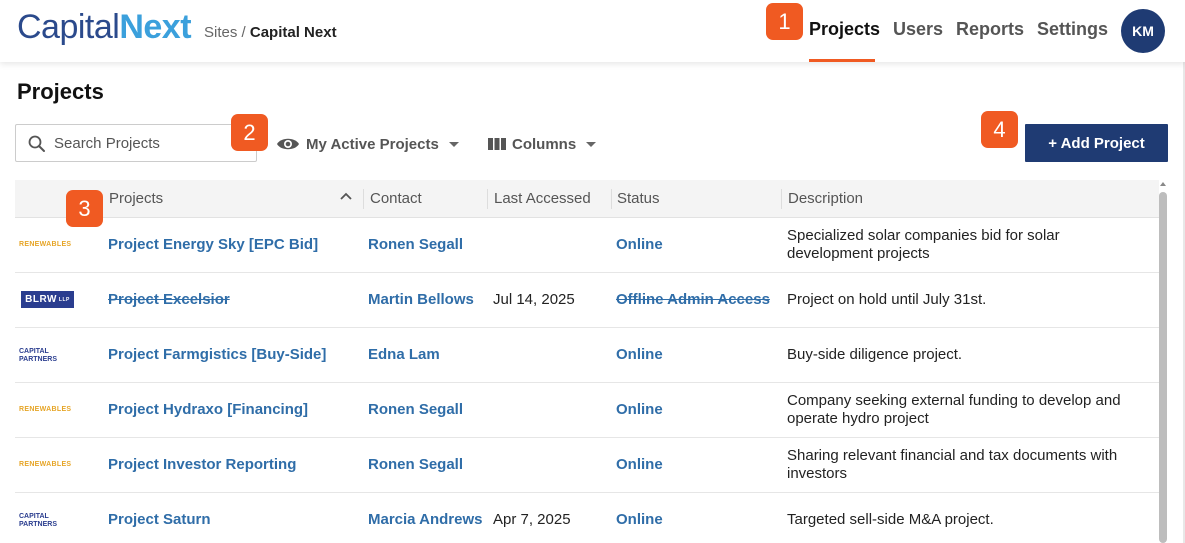  I want to click on columns-dropdown: Columns, so click(542, 144).